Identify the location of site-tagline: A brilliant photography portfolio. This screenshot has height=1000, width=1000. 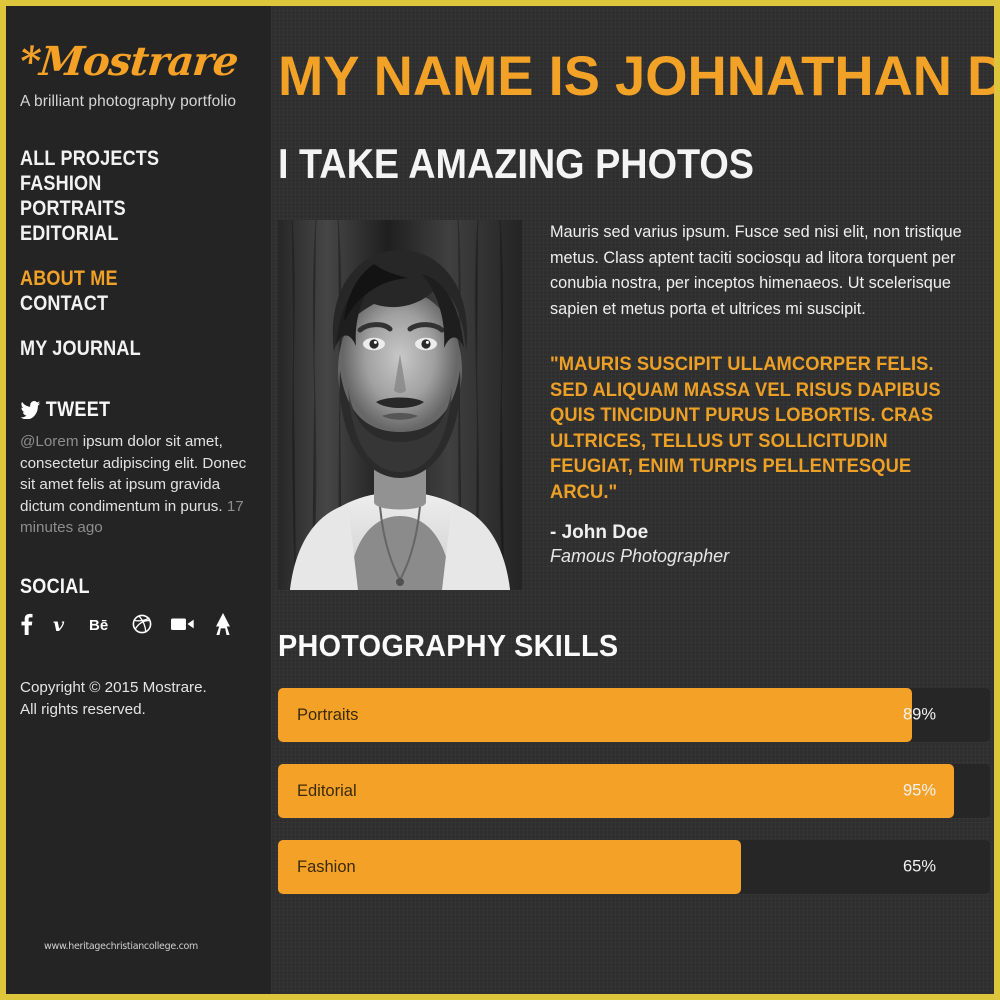
(128, 101).